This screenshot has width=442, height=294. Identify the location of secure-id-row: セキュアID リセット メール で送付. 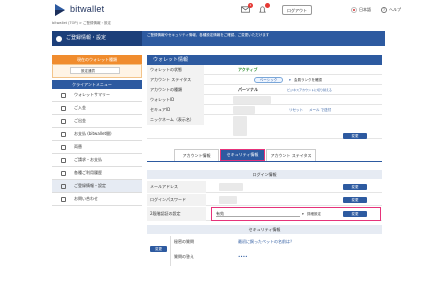
(264, 110).